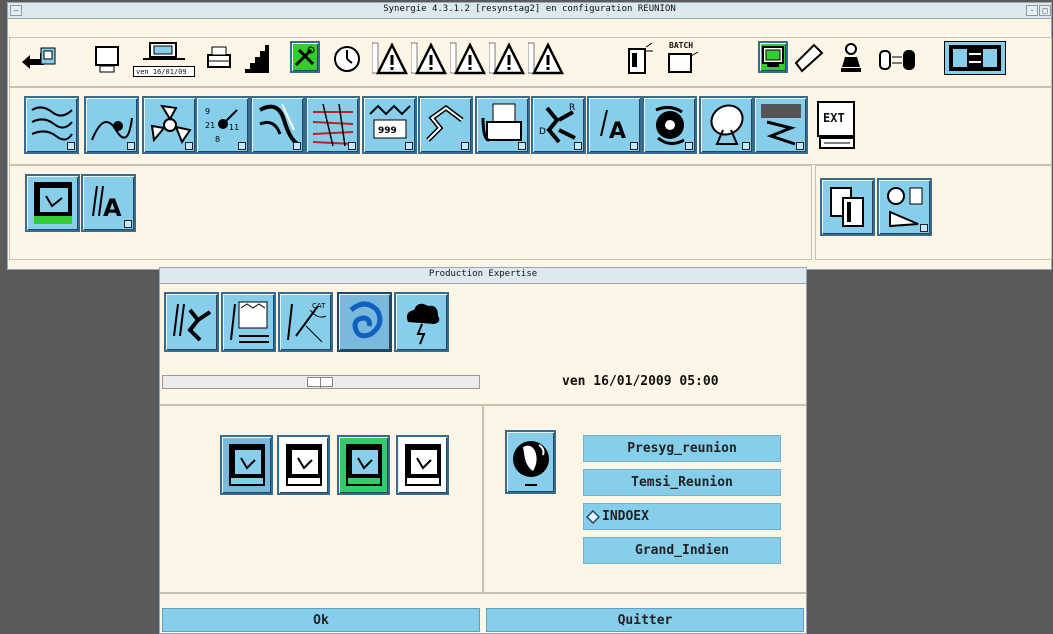 The image size is (1053, 634). What do you see at coordinates (810, 59) in the screenshot?
I see `eraser-button` at bounding box center [810, 59].